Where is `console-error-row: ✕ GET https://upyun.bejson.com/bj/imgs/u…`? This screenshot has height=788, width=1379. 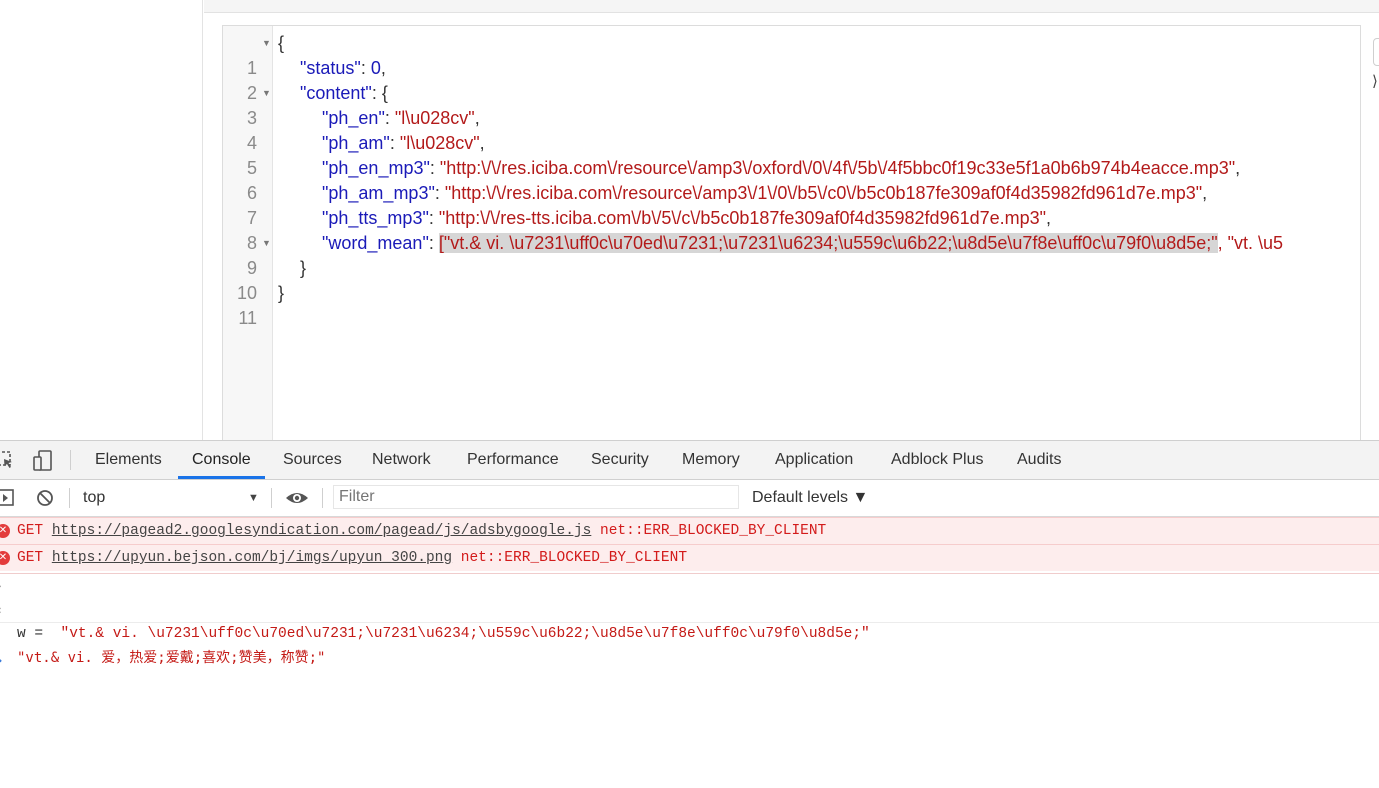
console-error-row: ✕ GET https://upyun.bejson.com/bj/imgs/u… is located at coordinates (689, 557).